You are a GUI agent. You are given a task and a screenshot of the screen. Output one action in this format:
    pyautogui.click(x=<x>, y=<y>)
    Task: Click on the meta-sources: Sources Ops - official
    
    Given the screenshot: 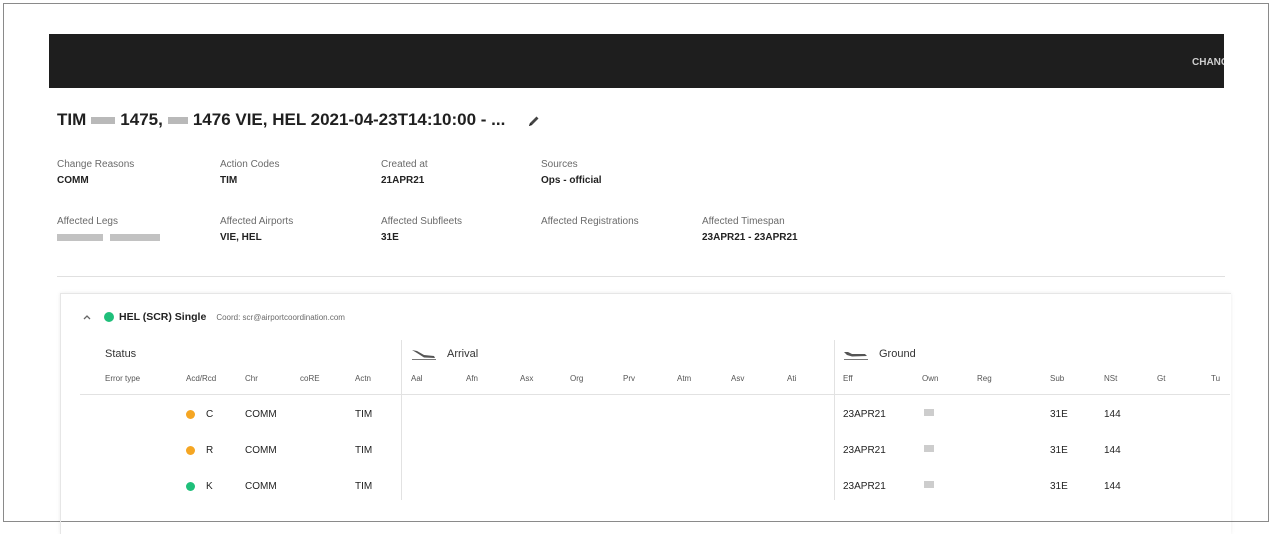 What is the action you would take?
    pyautogui.click(x=571, y=172)
    